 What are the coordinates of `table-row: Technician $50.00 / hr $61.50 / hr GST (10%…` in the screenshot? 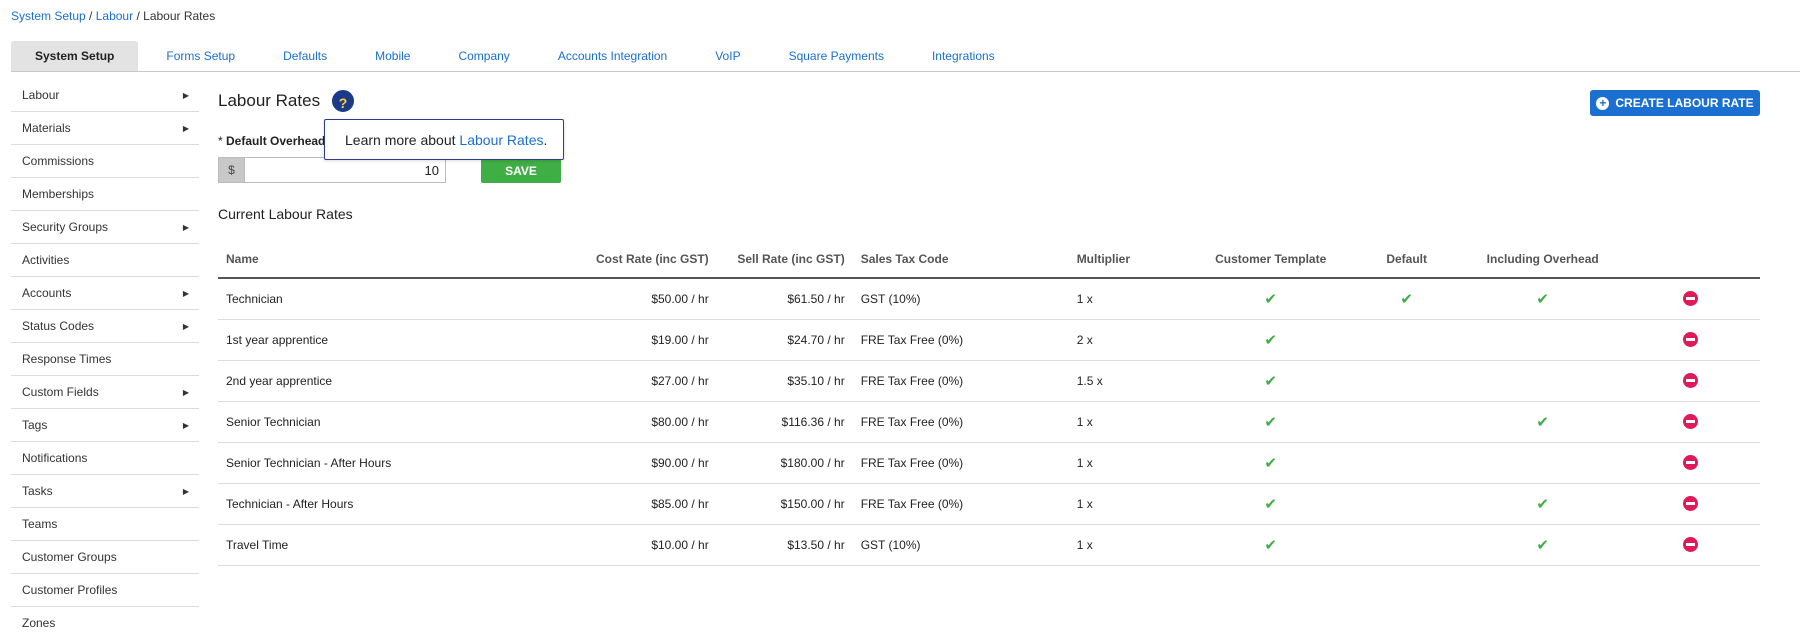 It's located at (989, 299).